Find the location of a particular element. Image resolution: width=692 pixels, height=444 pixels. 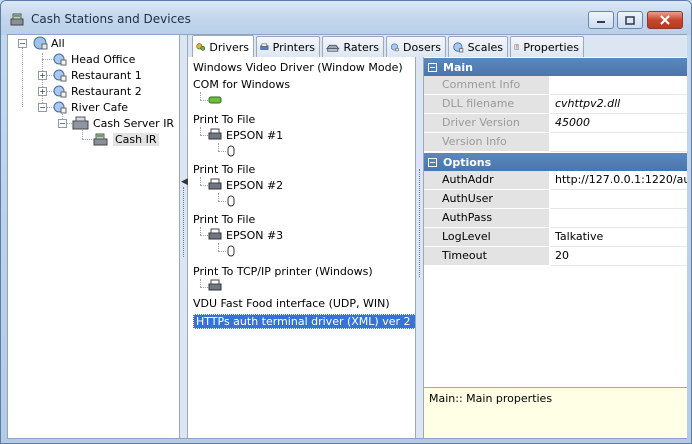

tab-drivers: Drivers is located at coordinates (223, 46).